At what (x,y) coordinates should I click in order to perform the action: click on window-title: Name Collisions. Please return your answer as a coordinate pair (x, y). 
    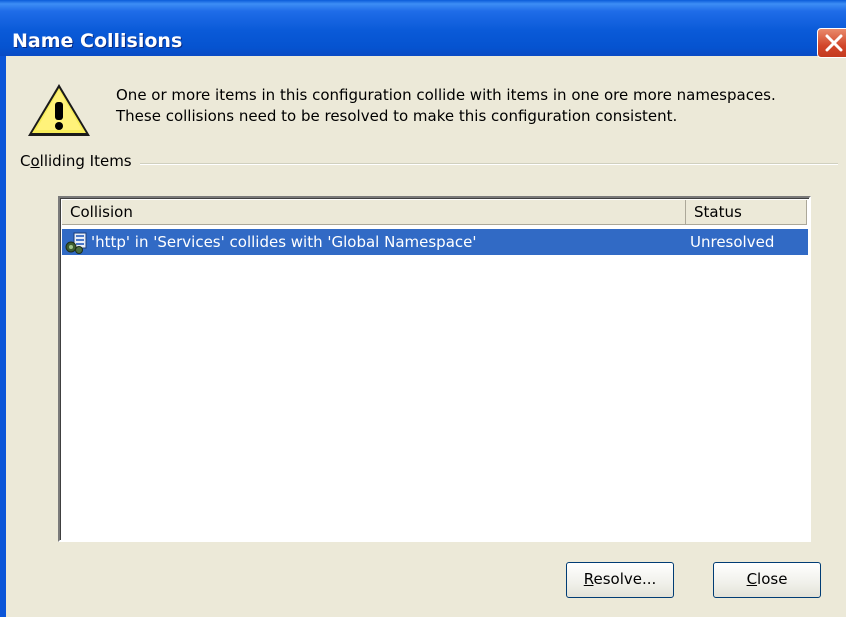
    Looking at the image, I should click on (97, 41).